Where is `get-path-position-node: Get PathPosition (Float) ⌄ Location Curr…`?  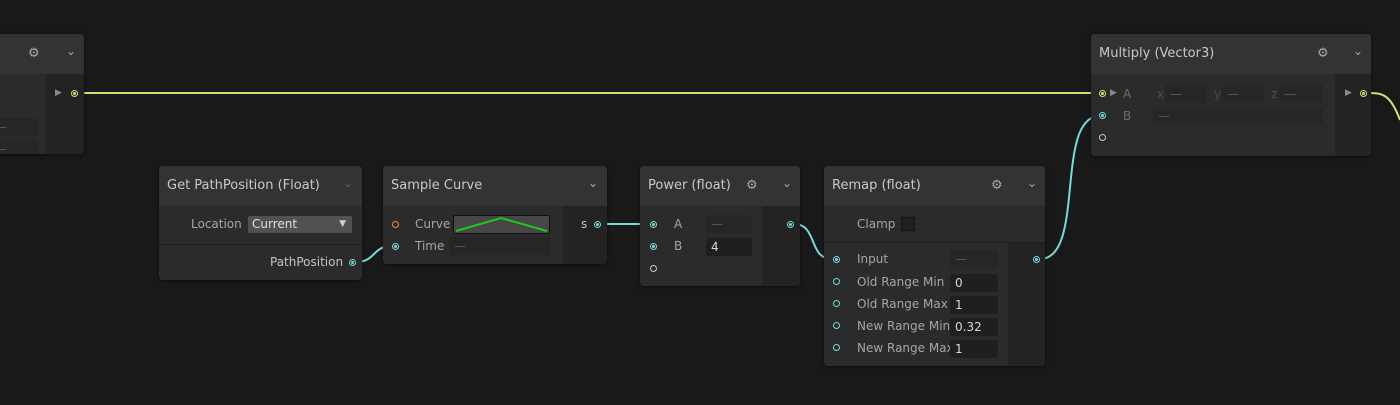
get-path-position-node: Get PathPosition (Float) ⌄ Location Curr… is located at coordinates (260, 223).